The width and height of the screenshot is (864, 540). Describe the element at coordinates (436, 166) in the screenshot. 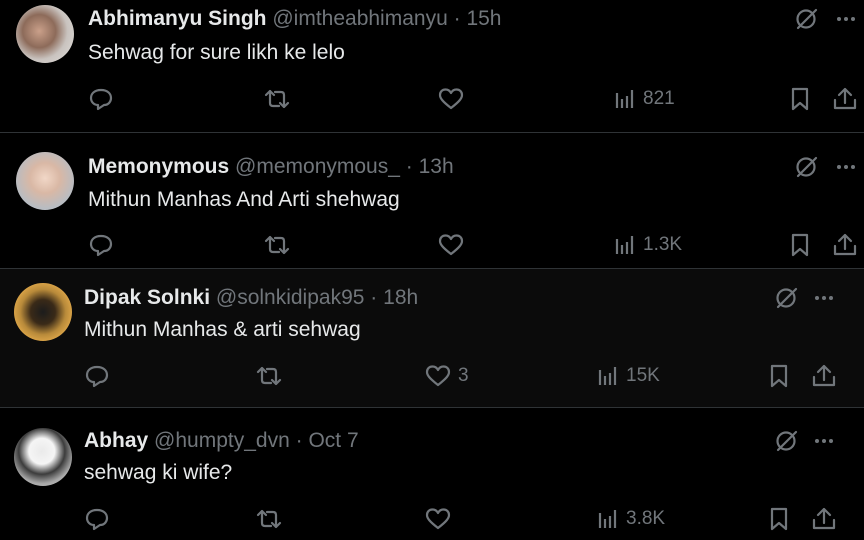

I see `timestamp: 13h` at that location.